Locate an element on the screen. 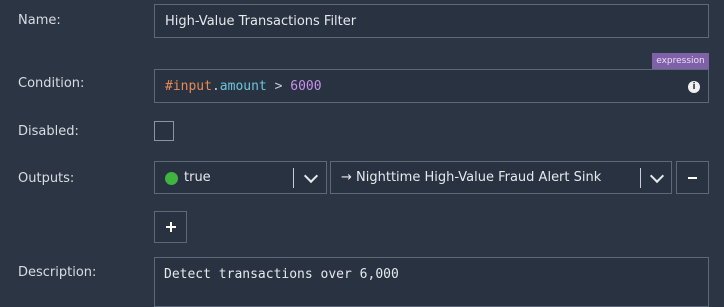 This screenshot has width=724, height=307. output-target-select: → Nighttime High-Value Fraud Alert Sink is located at coordinates (501, 177).